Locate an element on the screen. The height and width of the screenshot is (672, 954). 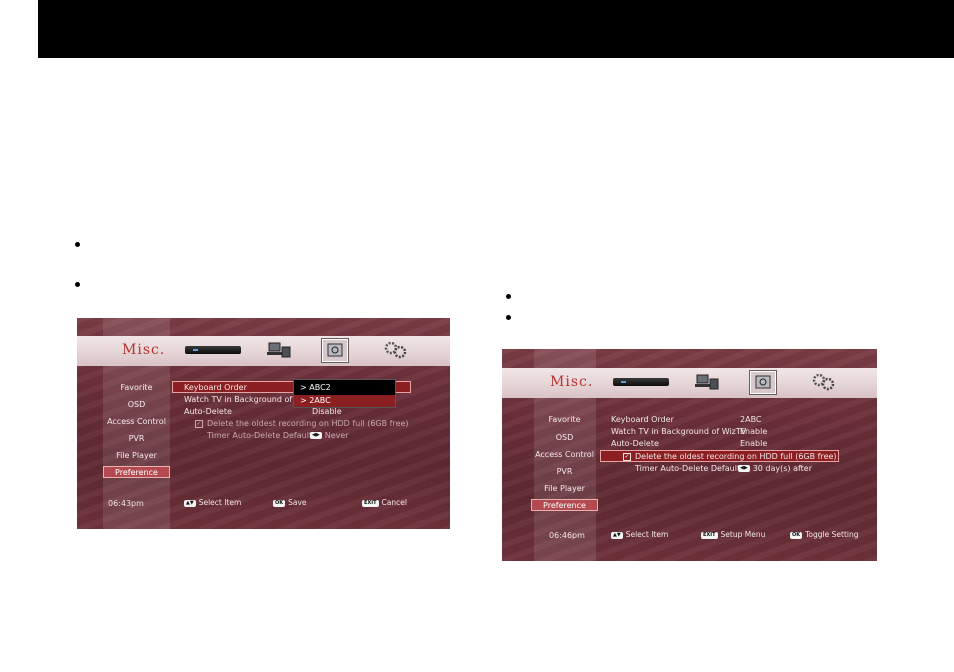
auto-delete-value: Enable is located at coordinates (754, 443).